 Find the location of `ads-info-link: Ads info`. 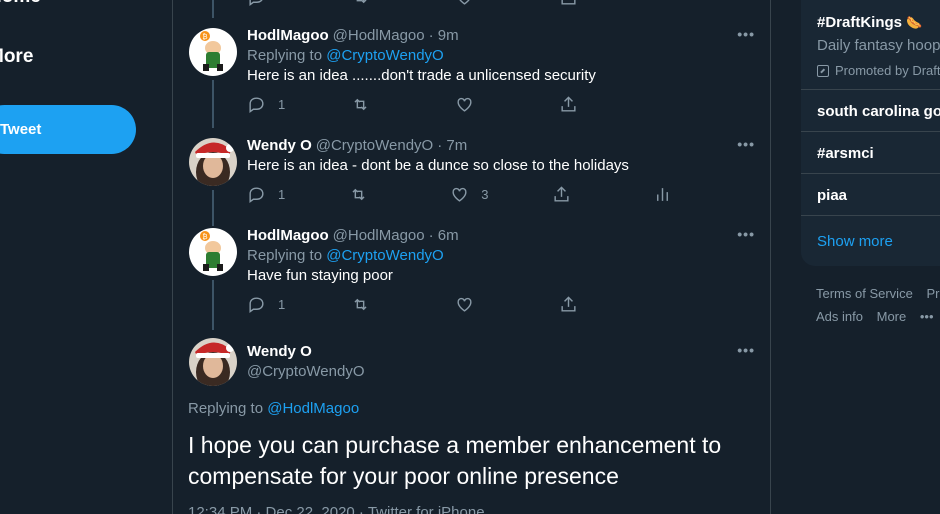

ads-info-link: Ads info is located at coordinates (839, 316).